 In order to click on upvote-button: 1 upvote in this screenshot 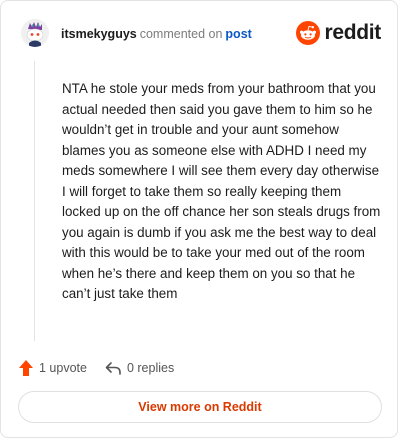, I will do `click(53, 368)`.